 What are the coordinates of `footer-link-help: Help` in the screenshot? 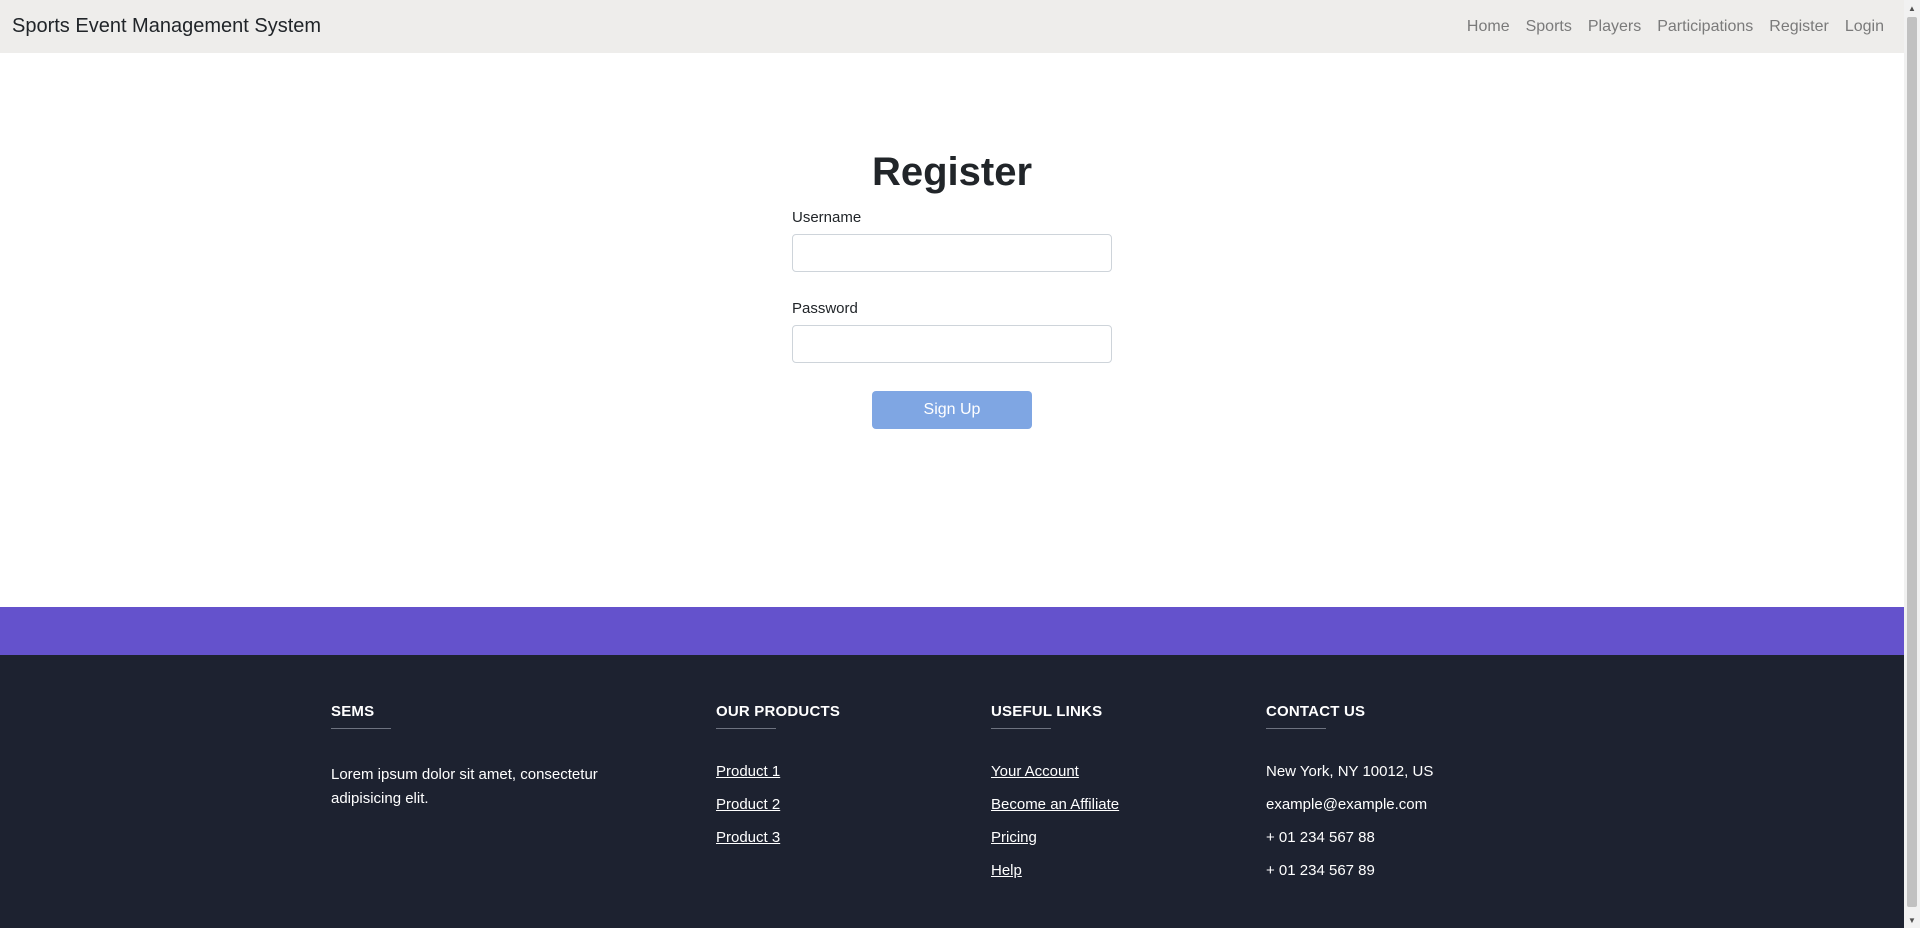 It's located at (1101, 870).